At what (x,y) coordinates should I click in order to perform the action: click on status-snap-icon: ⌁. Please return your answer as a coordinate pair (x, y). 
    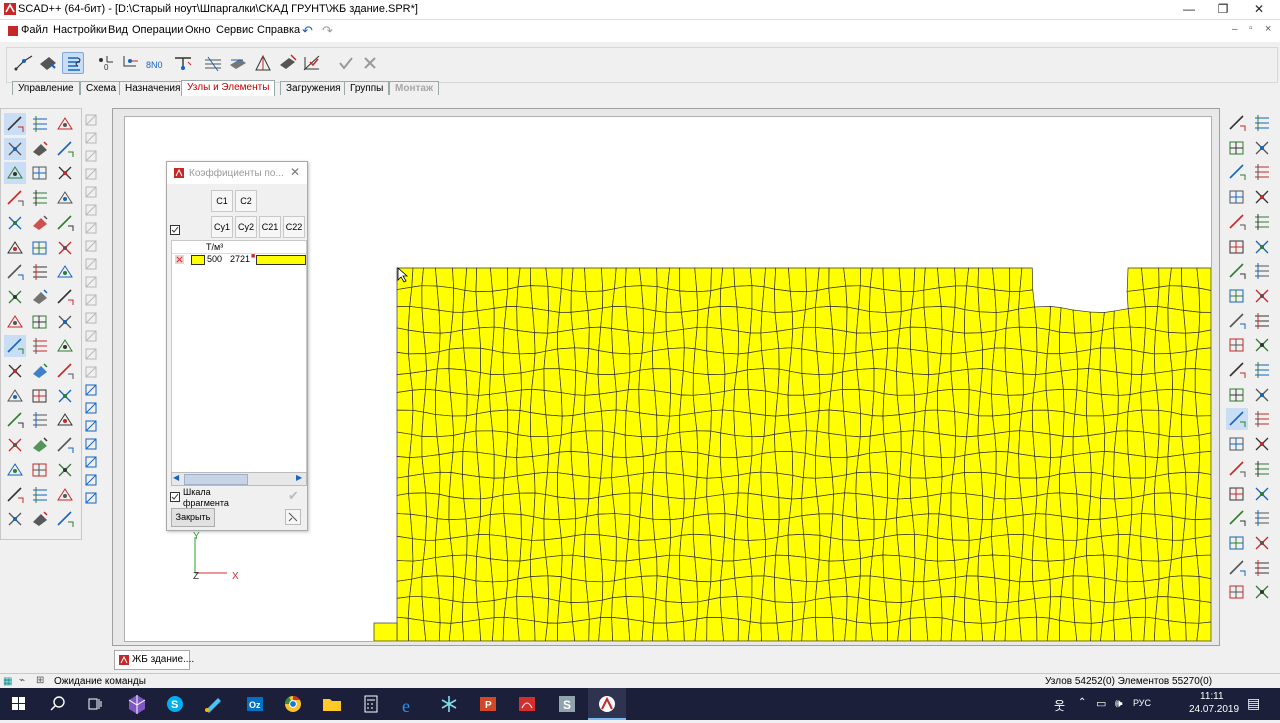
    Looking at the image, I should click on (22, 680).